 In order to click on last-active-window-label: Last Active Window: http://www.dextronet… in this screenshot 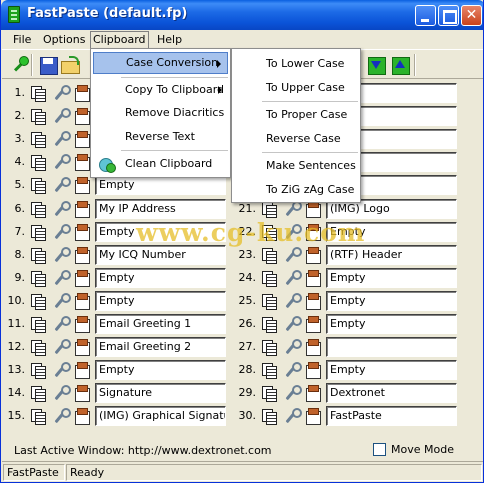, I will do `click(143, 450)`.